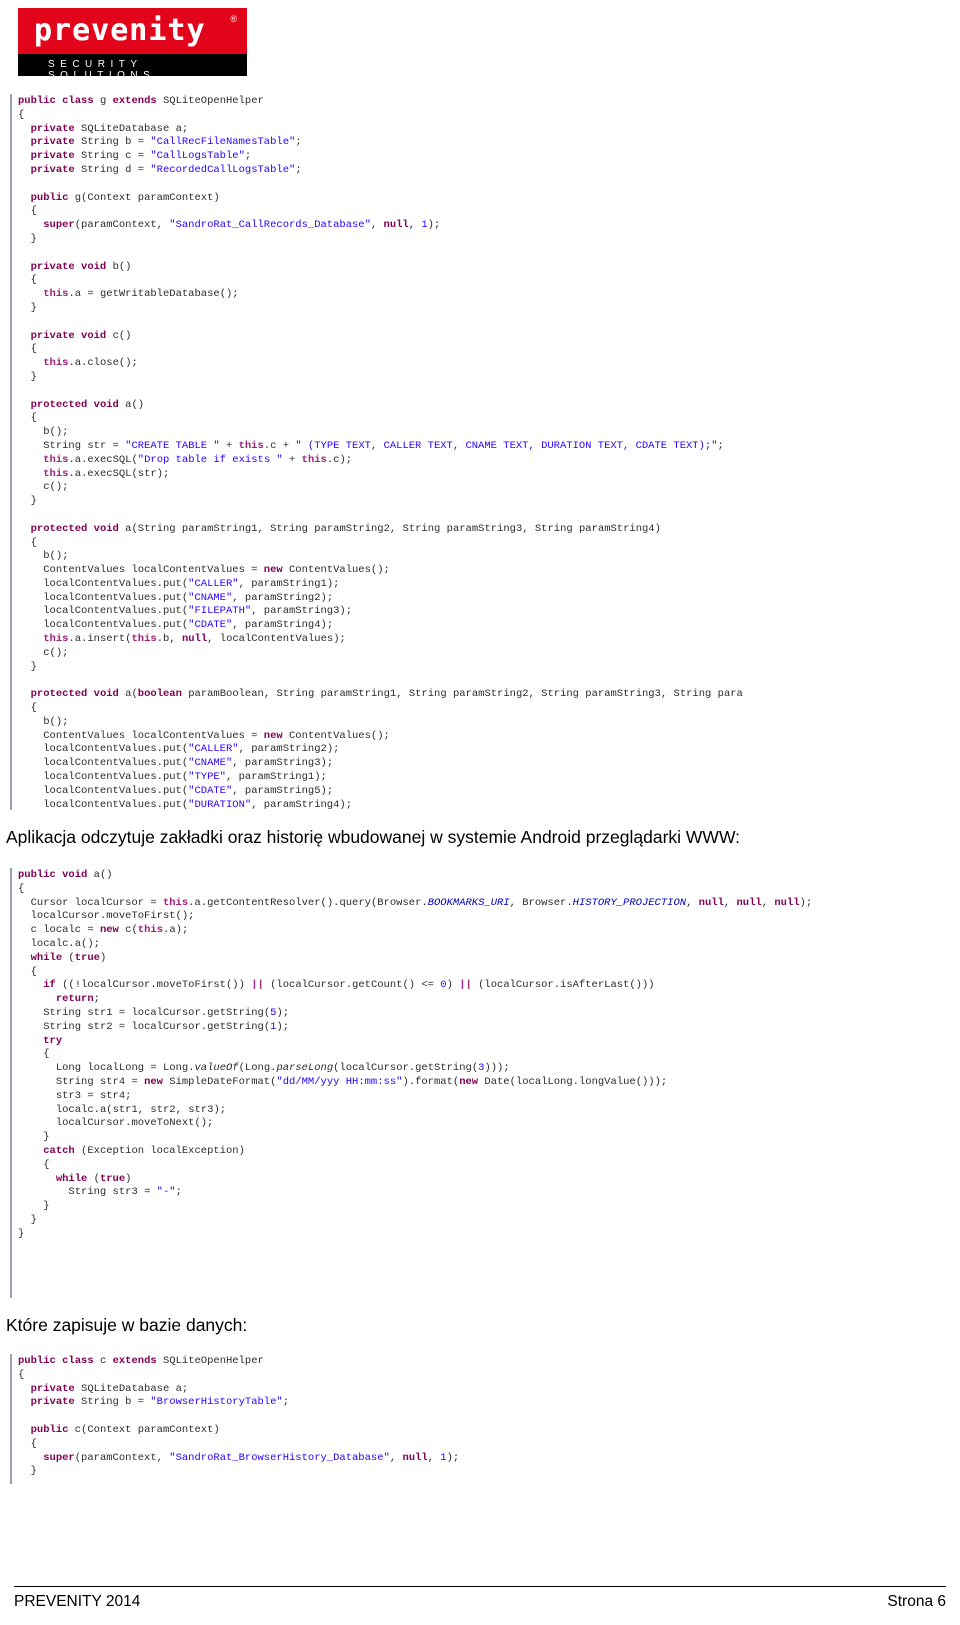 This screenshot has width=960, height=1625. I want to click on footer-company: PREVENITY 2014, so click(77, 1601).